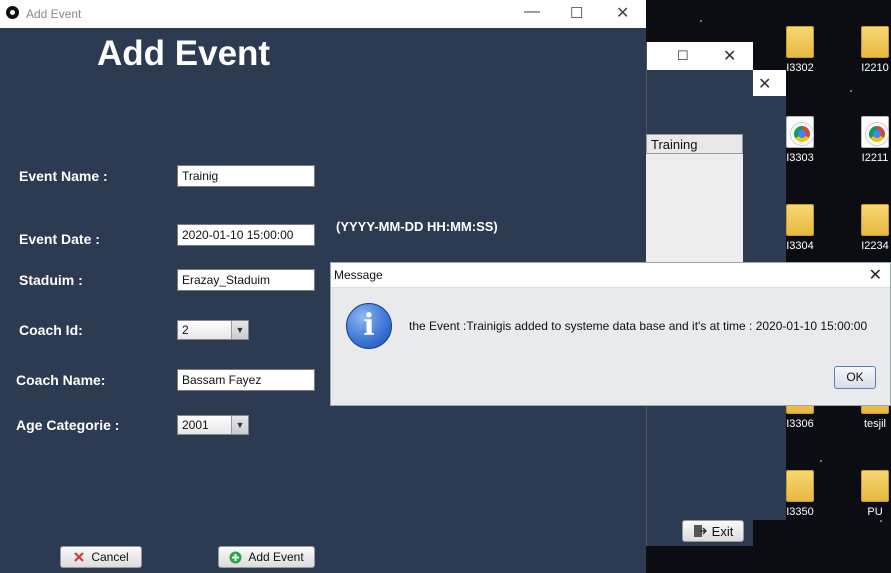 This screenshot has width=891, height=573. Describe the element at coordinates (532, 12) in the screenshot. I see `minimize-icon: —` at that location.